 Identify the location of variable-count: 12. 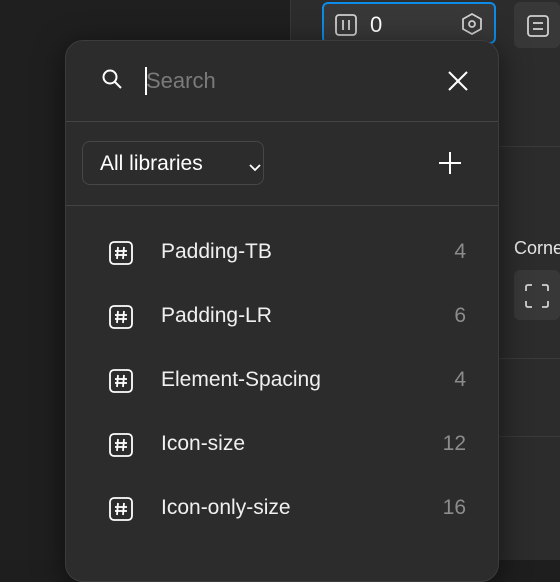
(454, 443).